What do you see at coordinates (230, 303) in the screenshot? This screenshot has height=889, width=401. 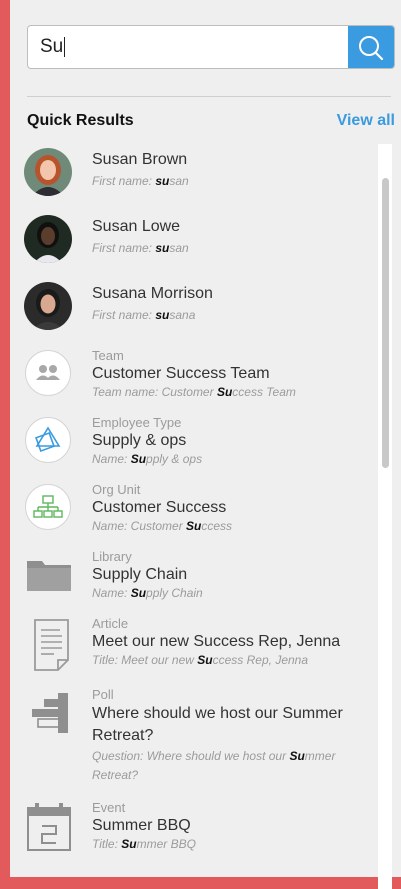 I see `result-text: Susana Morrison First name: susana` at bounding box center [230, 303].